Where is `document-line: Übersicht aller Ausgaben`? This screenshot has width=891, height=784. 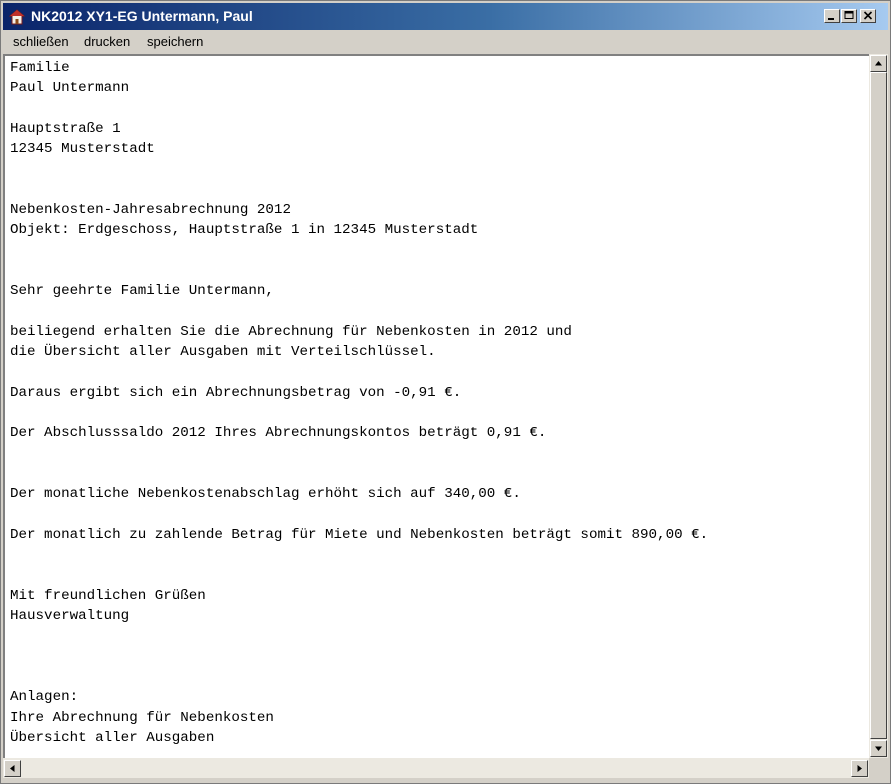 document-line: Übersicht aller Ausgaben is located at coordinates (112, 737).